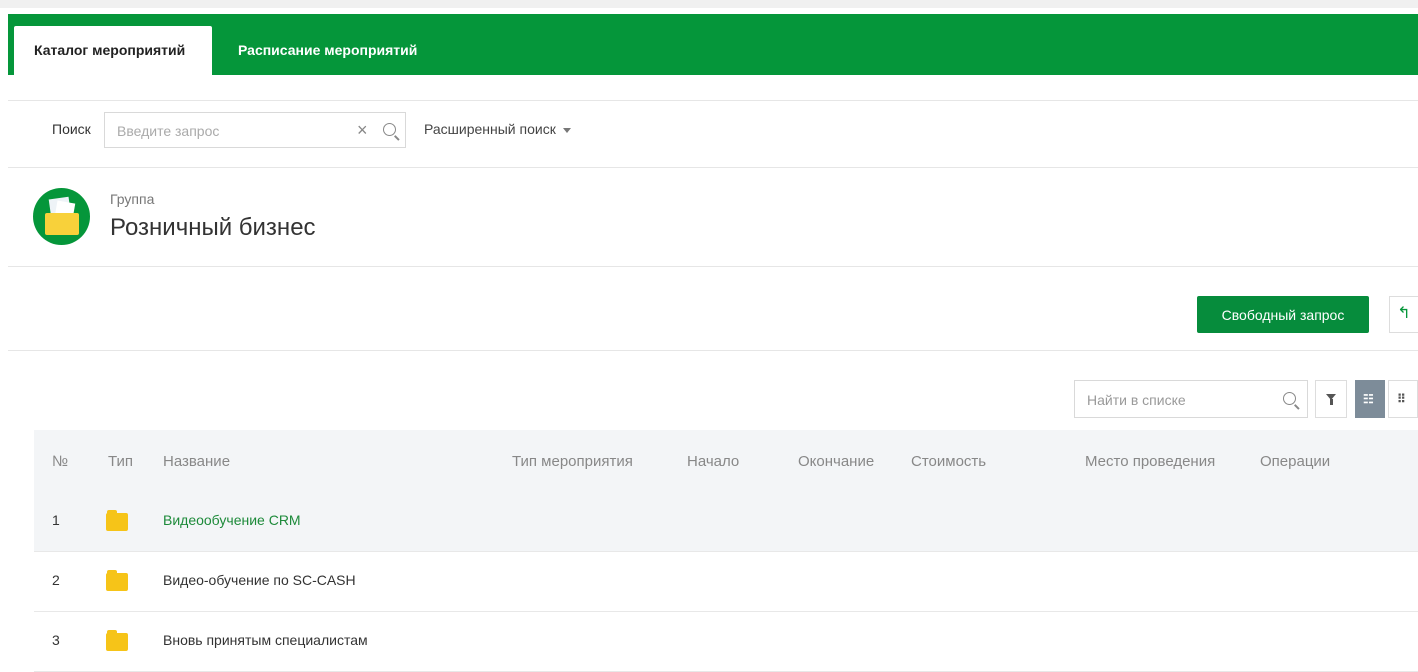 This screenshot has width=1418, height=672. Describe the element at coordinates (709, 4) in the screenshot. I see `top-strip` at that location.